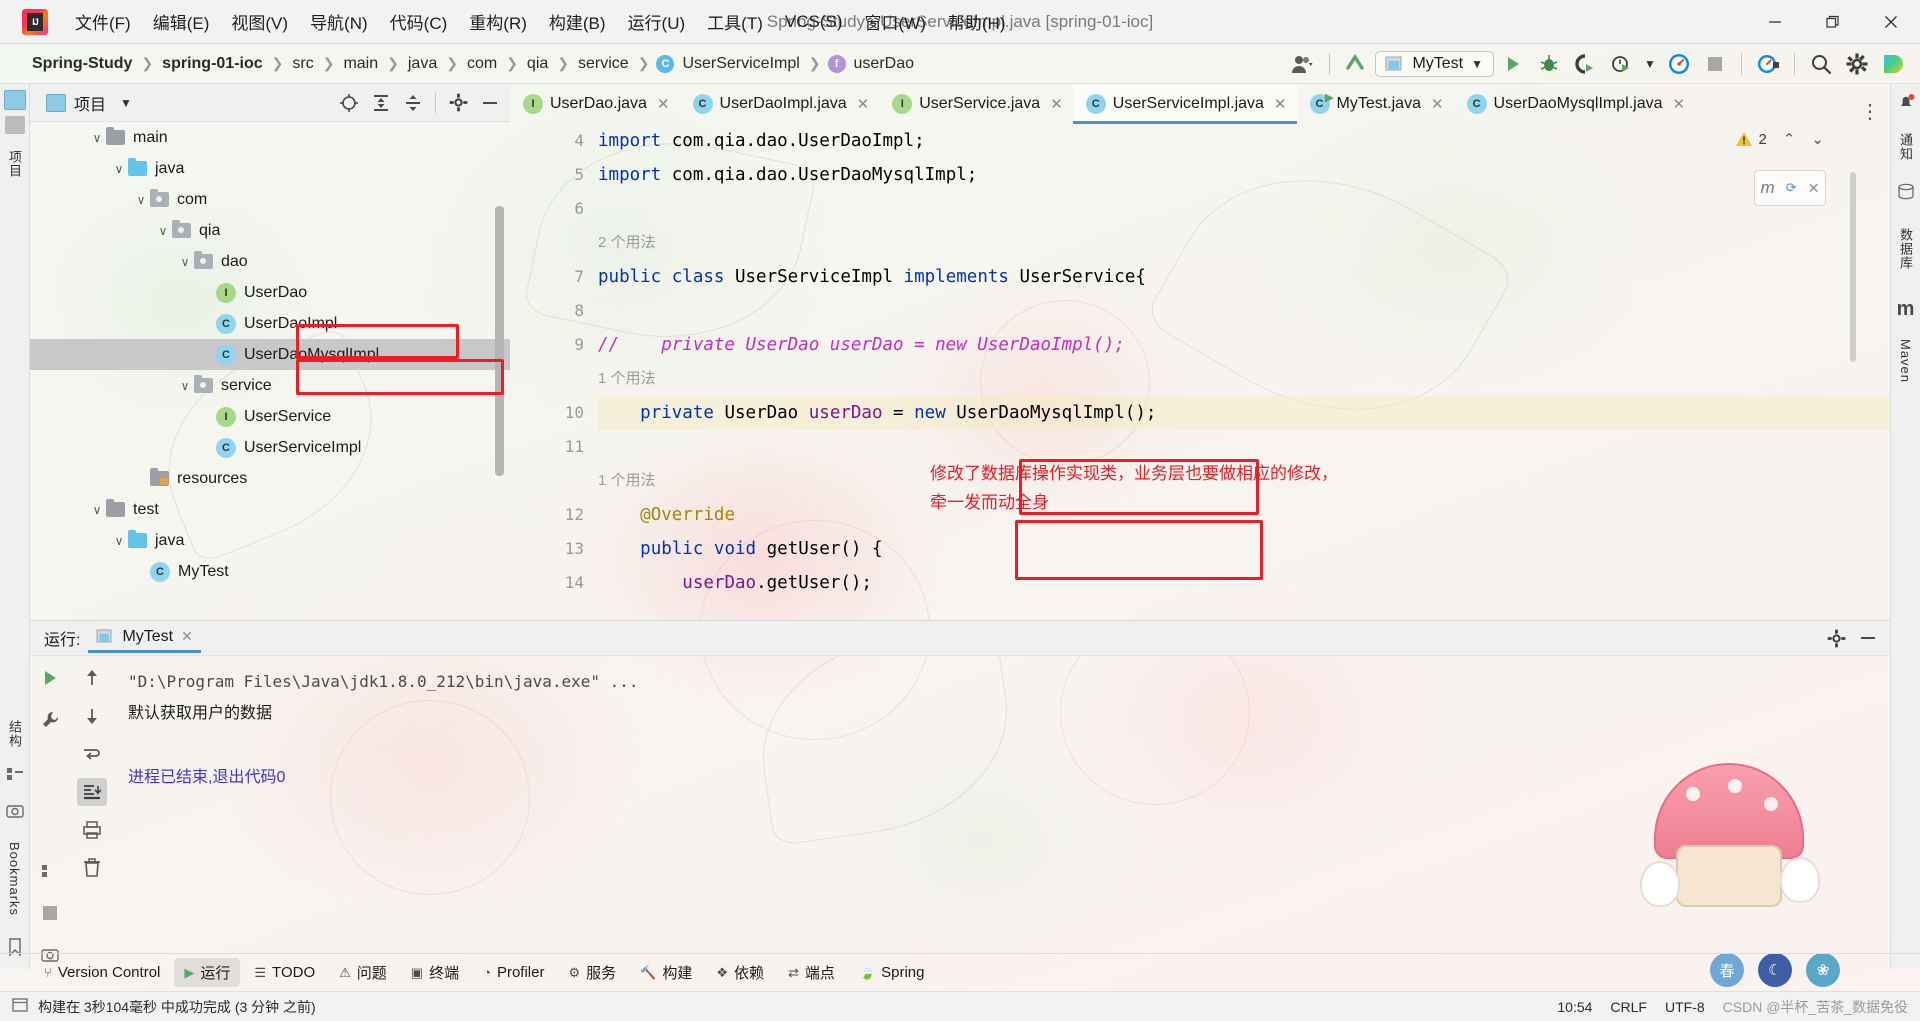 Image resolution: width=1920 pixels, height=1021 pixels. Describe the element at coordinates (1575, 104) in the screenshot. I see `editor-tab-userdaomysqlimpl-java: C UserDaoMysqlImpl.java ✕` at that location.